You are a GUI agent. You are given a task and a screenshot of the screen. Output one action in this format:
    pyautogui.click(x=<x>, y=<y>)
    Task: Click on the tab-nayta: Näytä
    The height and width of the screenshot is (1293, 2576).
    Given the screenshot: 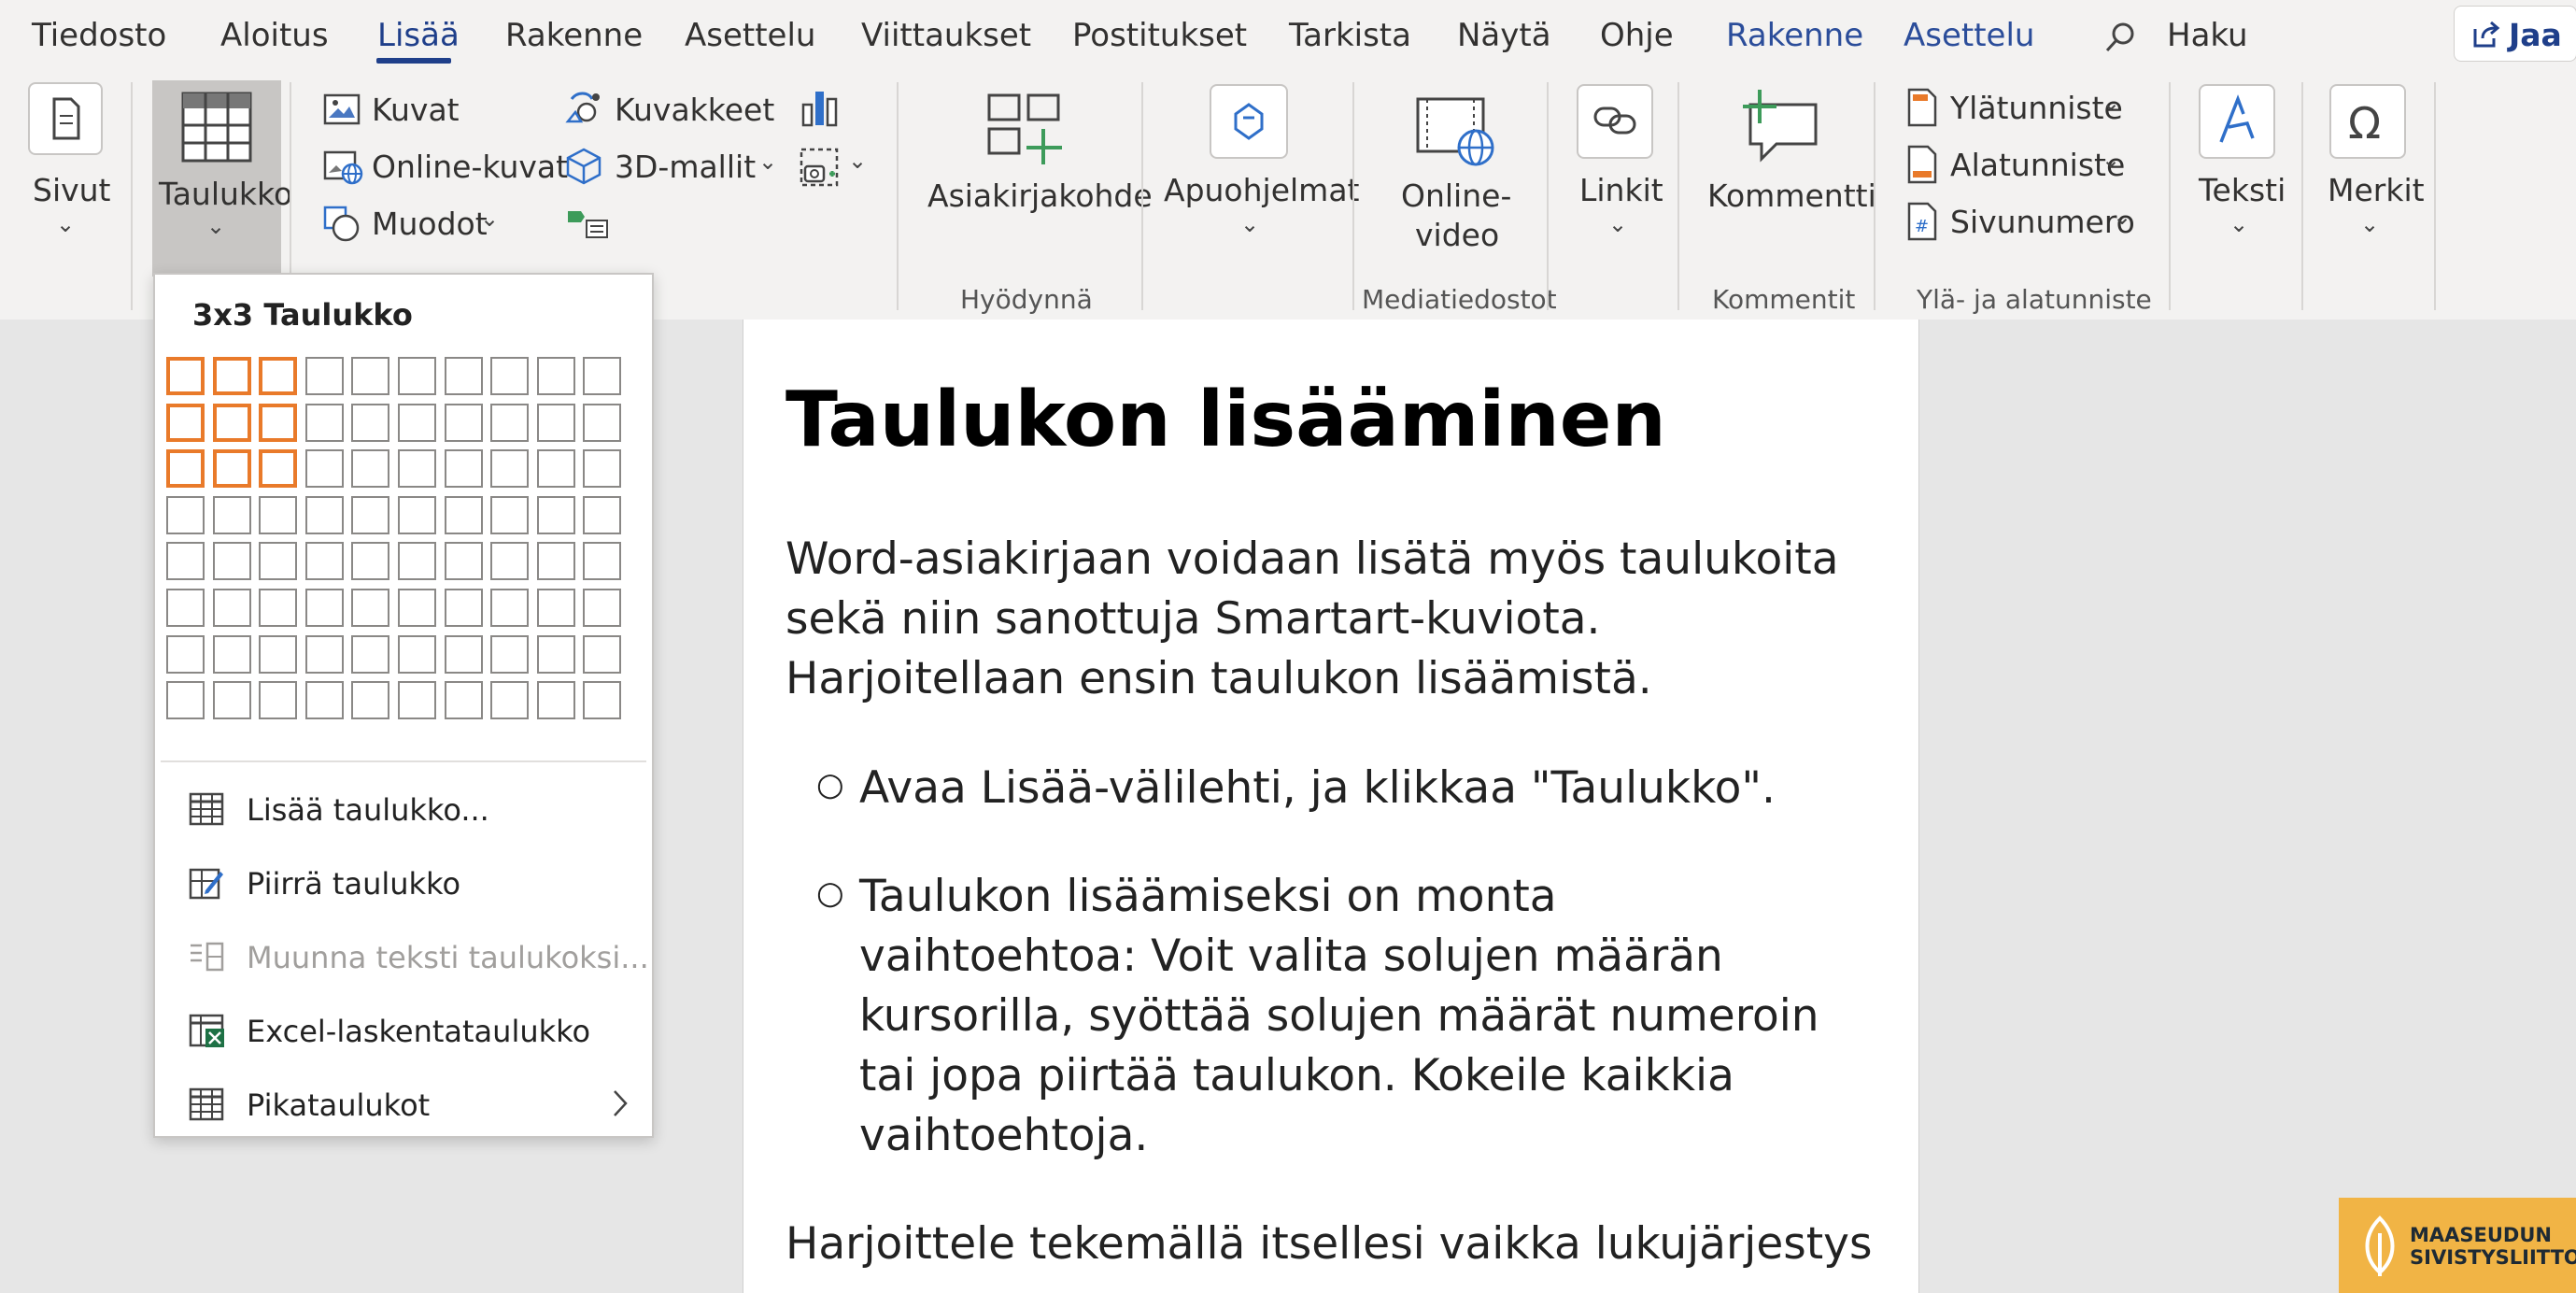 What is the action you would take?
    pyautogui.click(x=1504, y=35)
    